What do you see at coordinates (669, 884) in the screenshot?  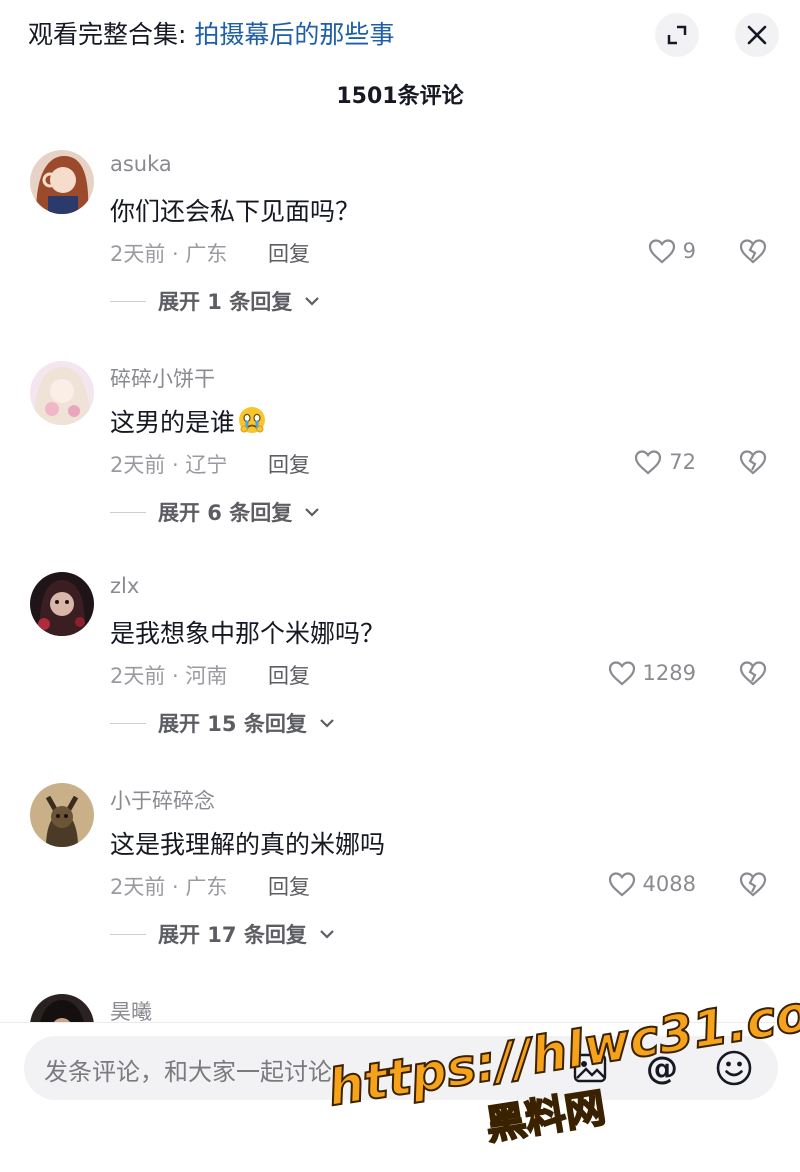 I see `like-count: 4088` at bounding box center [669, 884].